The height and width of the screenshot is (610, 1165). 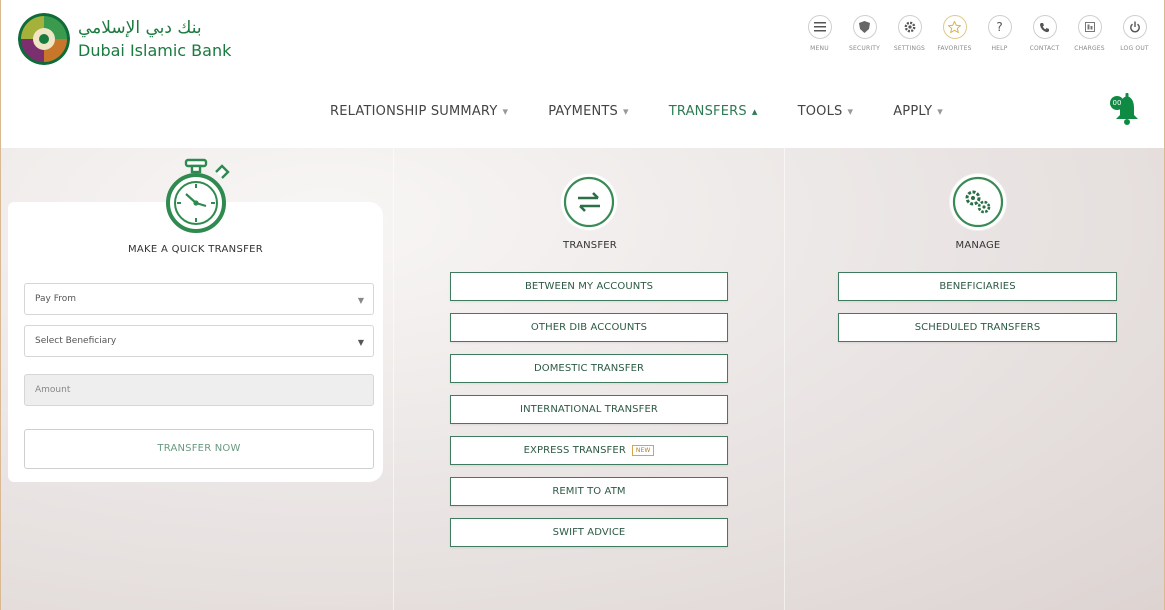 What do you see at coordinates (1044, 48) in the screenshot?
I see `toolbar-contact-label: CONTACT` at bounding box center [1044, 48].